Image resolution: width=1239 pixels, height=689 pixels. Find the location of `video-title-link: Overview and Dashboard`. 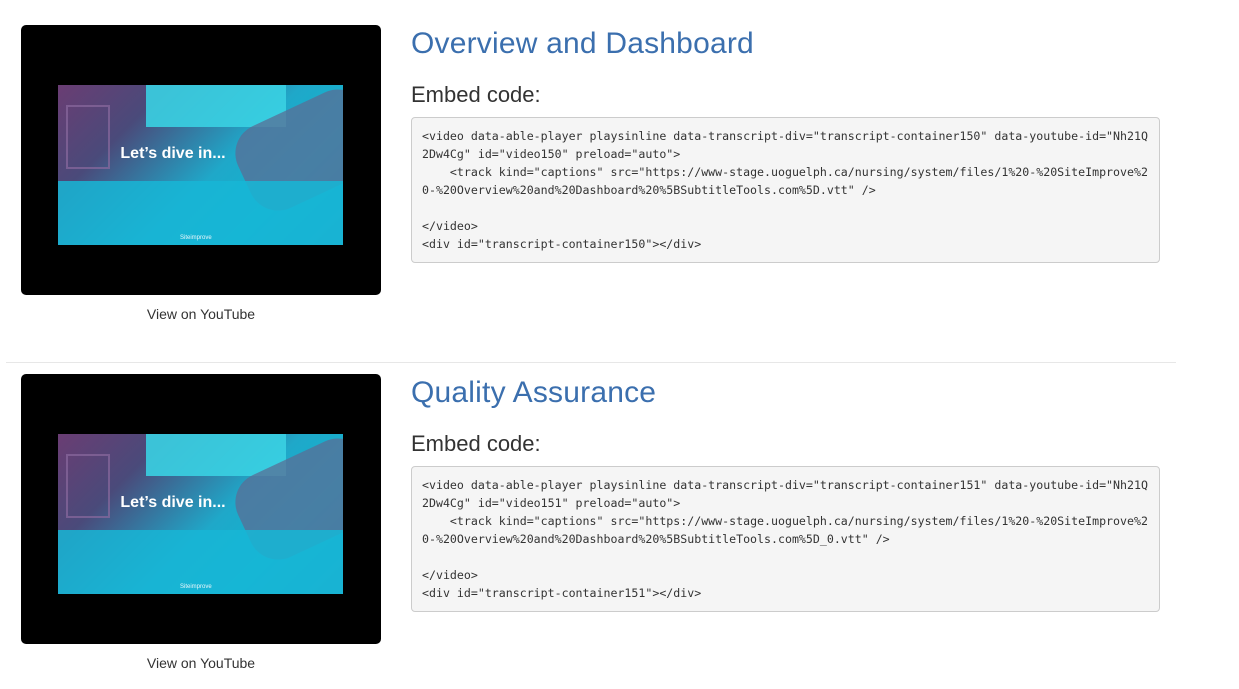

video-title-link: Overview and Dashboard is located at coordinates (582, 44).